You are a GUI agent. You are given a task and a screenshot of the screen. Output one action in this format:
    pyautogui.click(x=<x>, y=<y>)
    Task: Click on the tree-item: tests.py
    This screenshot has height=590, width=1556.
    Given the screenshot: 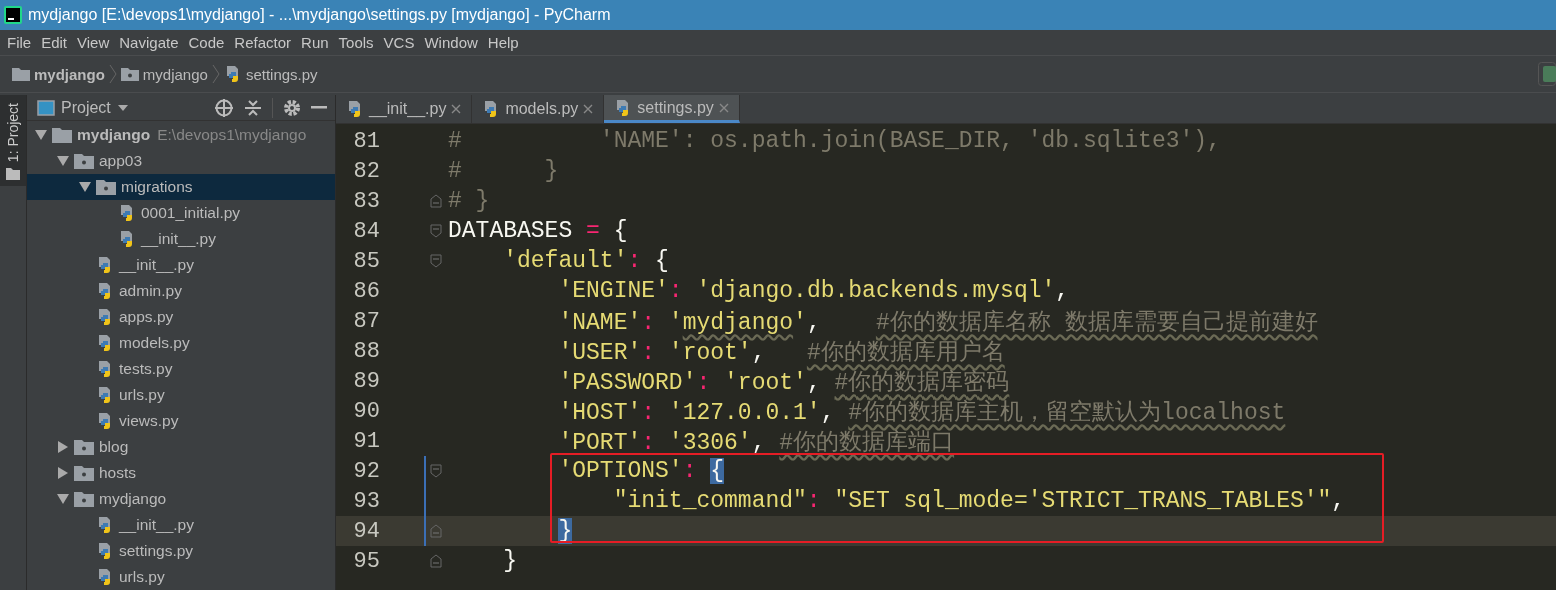 What is the action you would take?
    pyautogui.click(x=181, y=369)
    